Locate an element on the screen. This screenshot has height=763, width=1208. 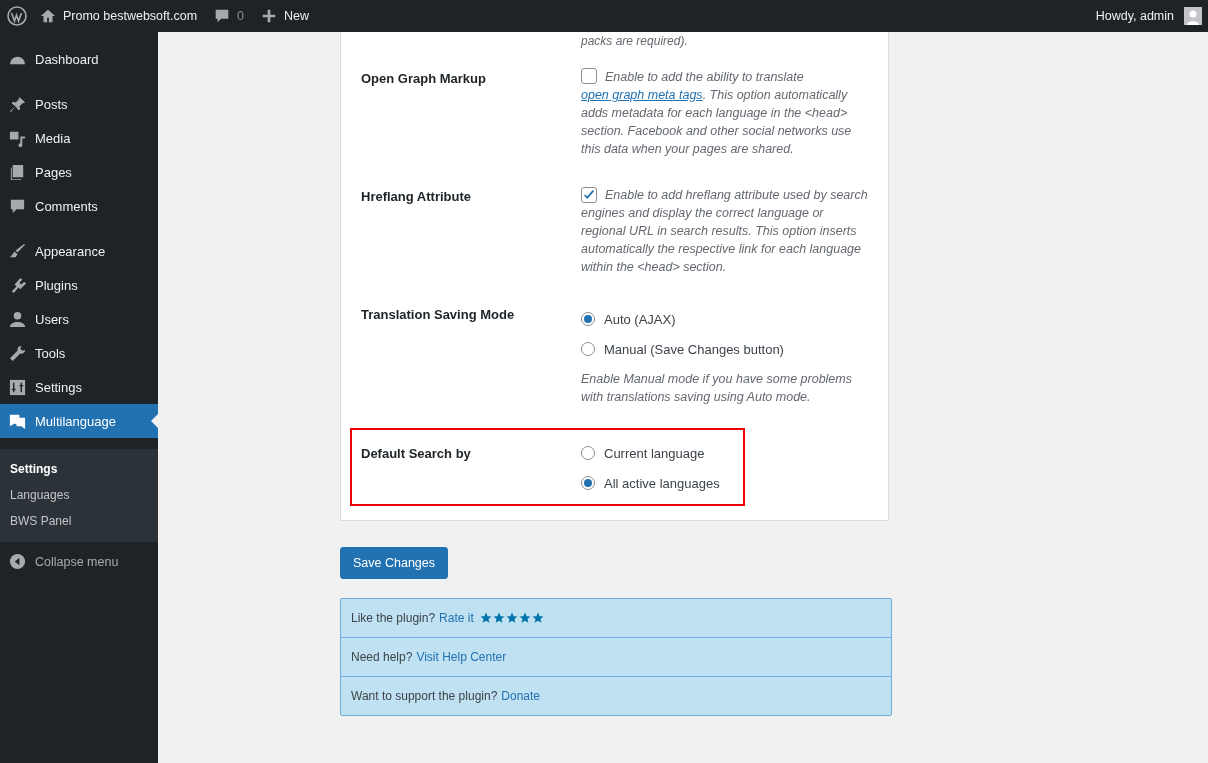
sidebar-item: Media is located at coordinates (79, 138).